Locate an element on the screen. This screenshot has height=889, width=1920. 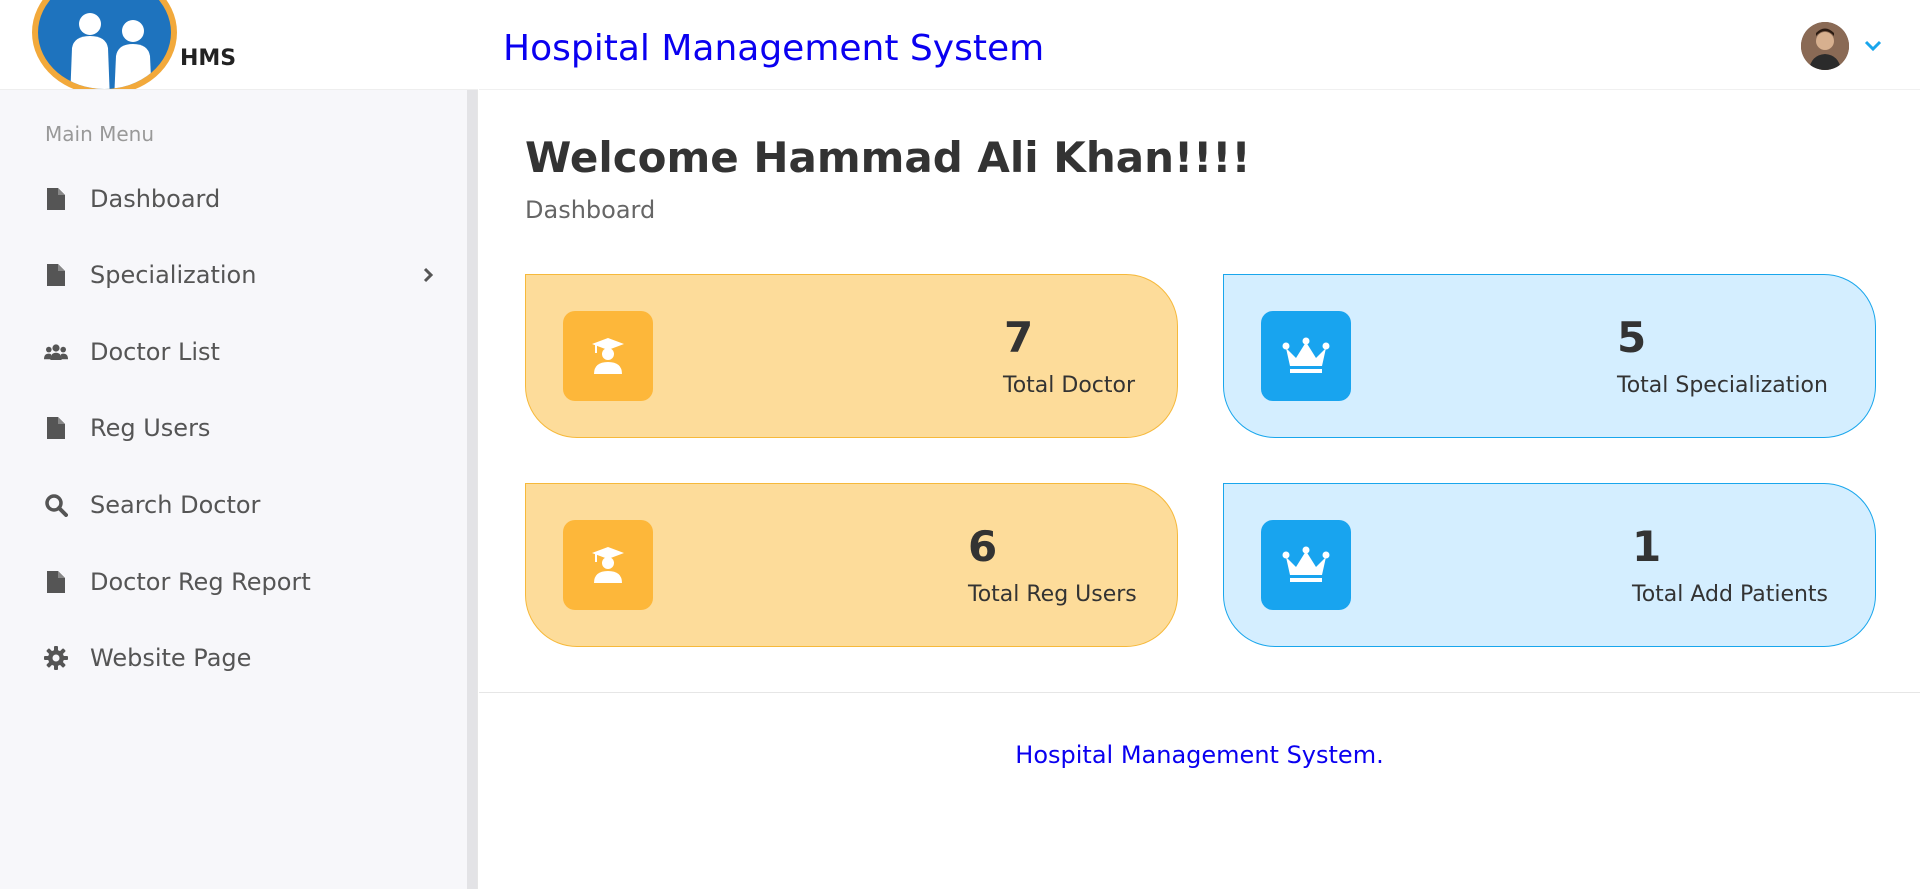
stat-card-total-doctor: 7 Total Doctor is located at coordinates (851, 356).